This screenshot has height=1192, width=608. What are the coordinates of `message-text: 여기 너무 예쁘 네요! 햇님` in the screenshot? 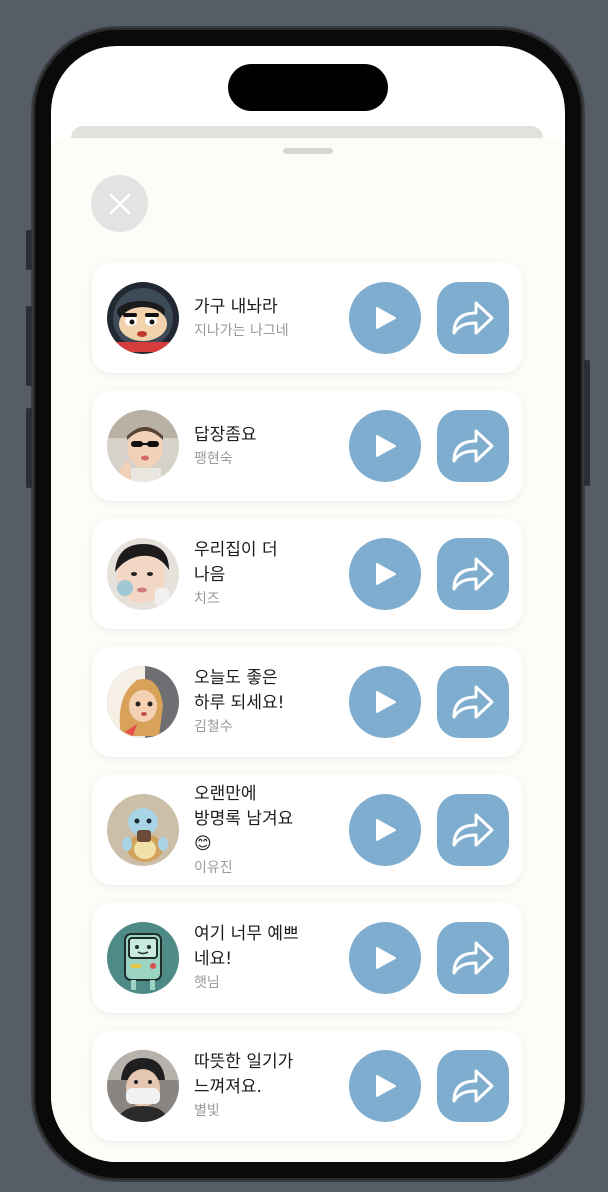 It's located at (269, 957).